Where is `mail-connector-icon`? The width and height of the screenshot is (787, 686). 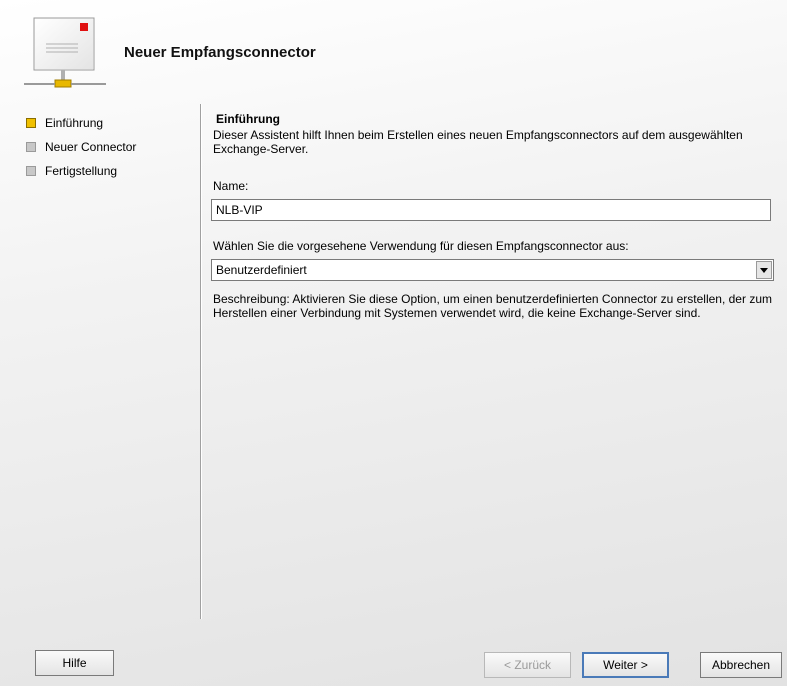
mail-connector-icon is located at coordinates (65, 54).